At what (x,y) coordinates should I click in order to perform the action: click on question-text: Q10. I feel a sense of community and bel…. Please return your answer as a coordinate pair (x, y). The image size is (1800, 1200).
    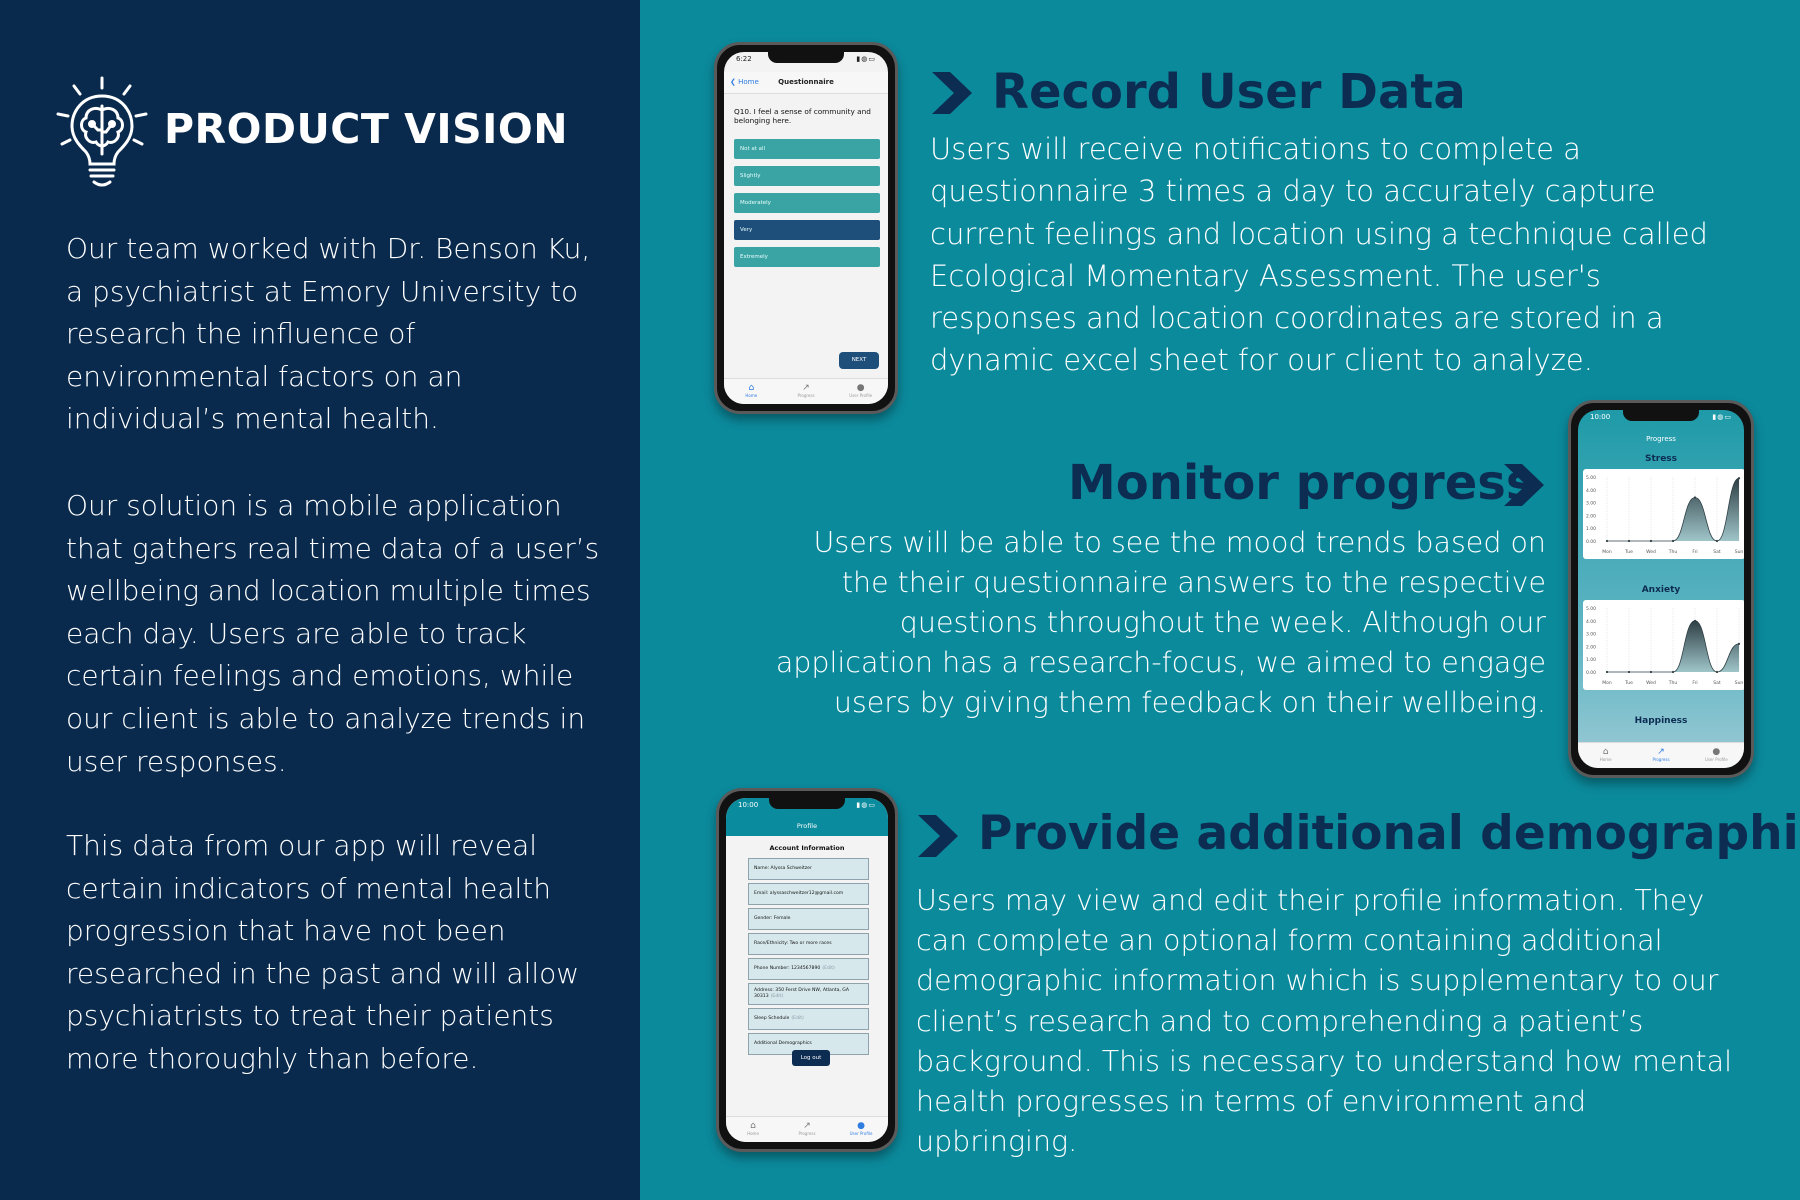
    Looking at the image, I should click on (802, 116).